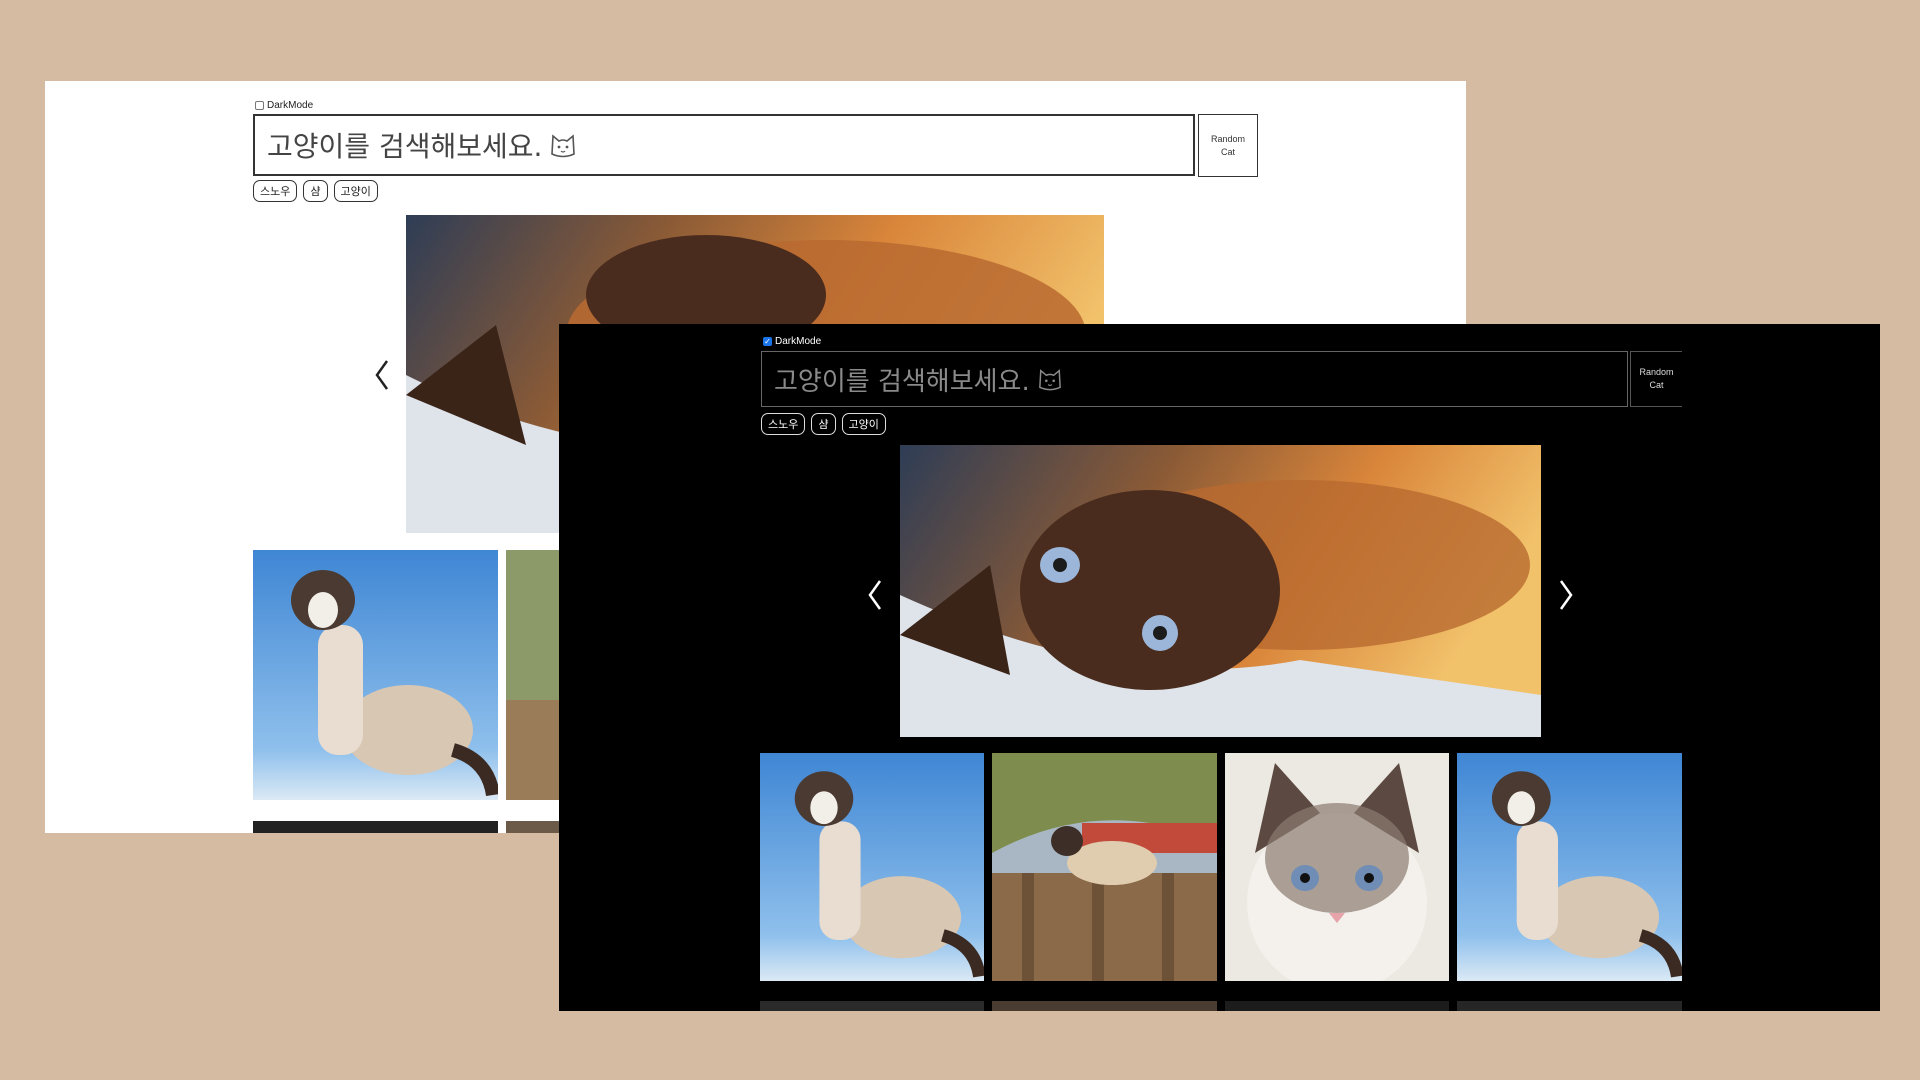 This screenshot has height=1080, width=1920. Describe the element at coordinates (1566, 595) in the screenshot. I see `chevron-right-icon` at that location.